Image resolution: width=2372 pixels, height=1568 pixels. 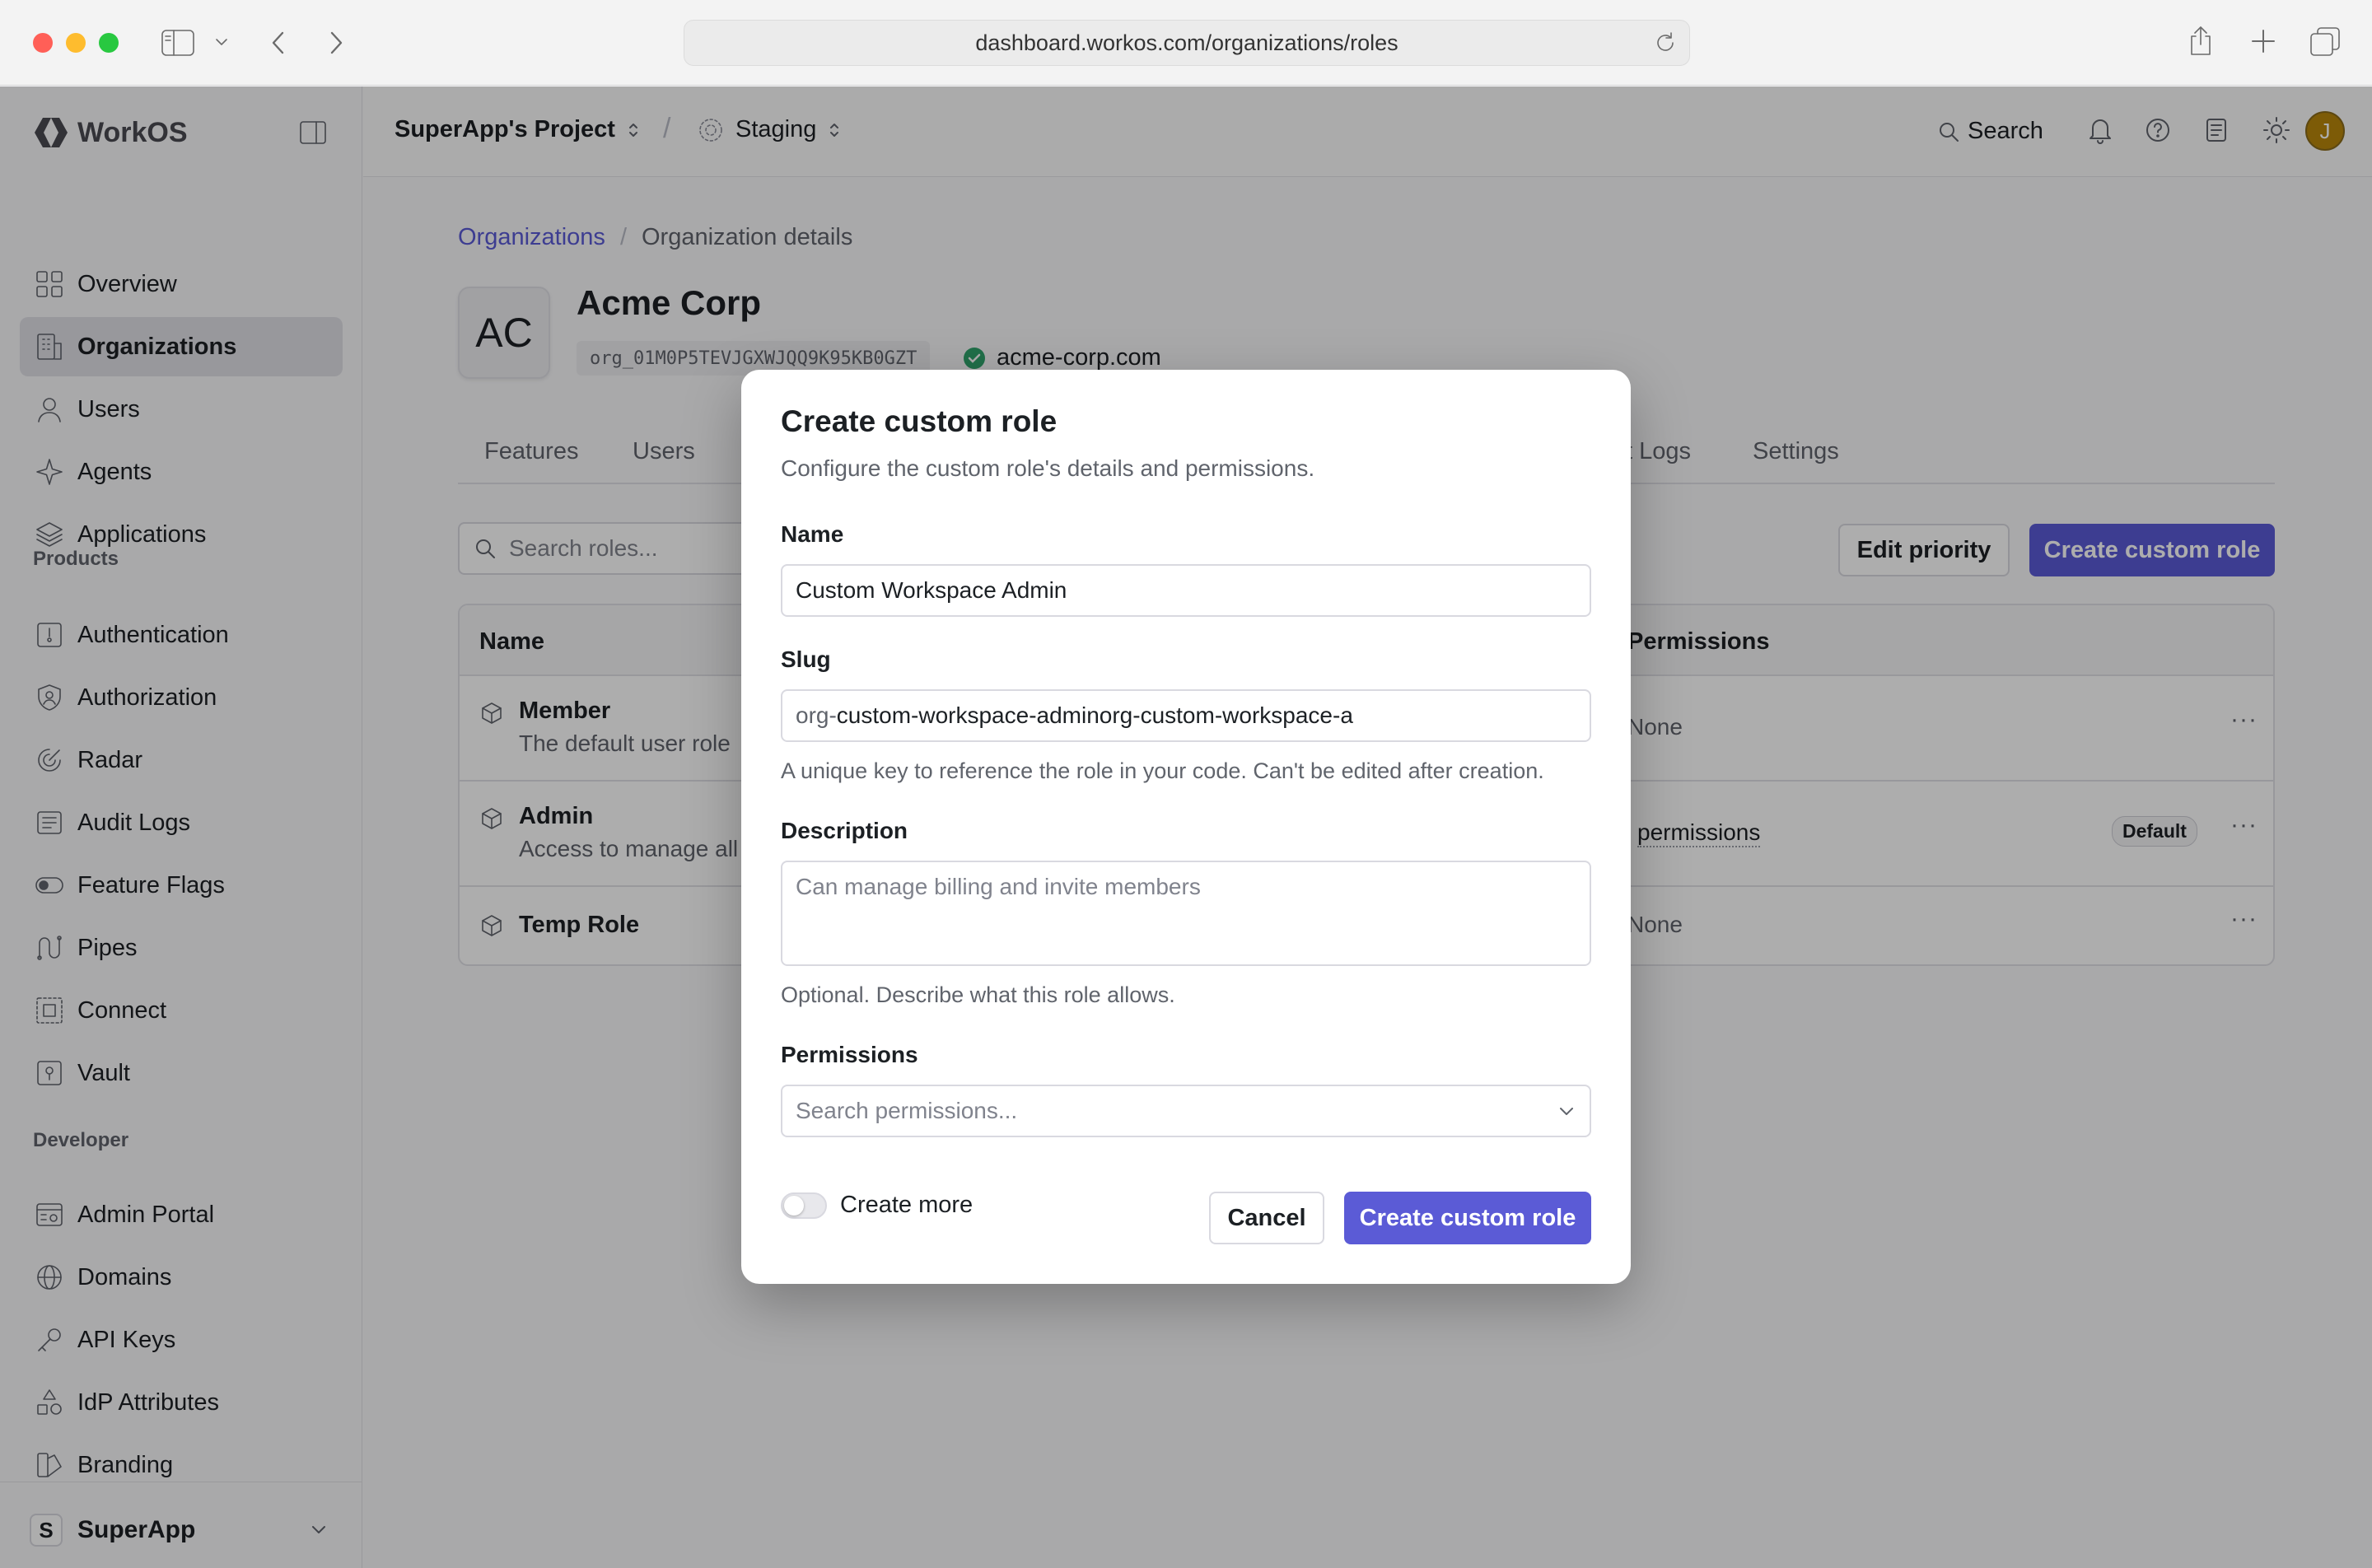 I want to click on browser-toolbar: dashboard.workos.com/organizations/roles, so click(x=1186, y=43).